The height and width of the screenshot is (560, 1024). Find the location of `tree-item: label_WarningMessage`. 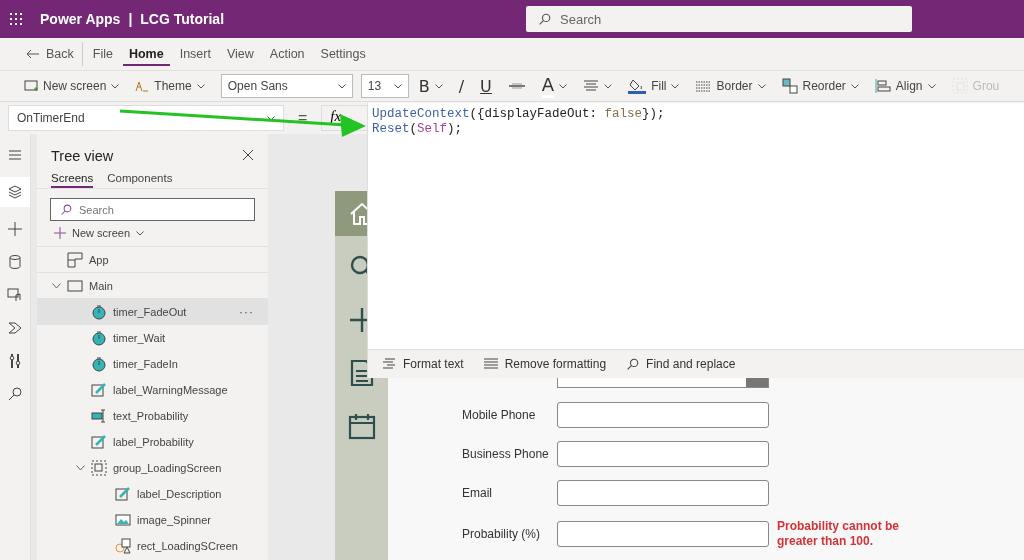

tree-item: label_WarningMessage is located at coordinates (152, 390).